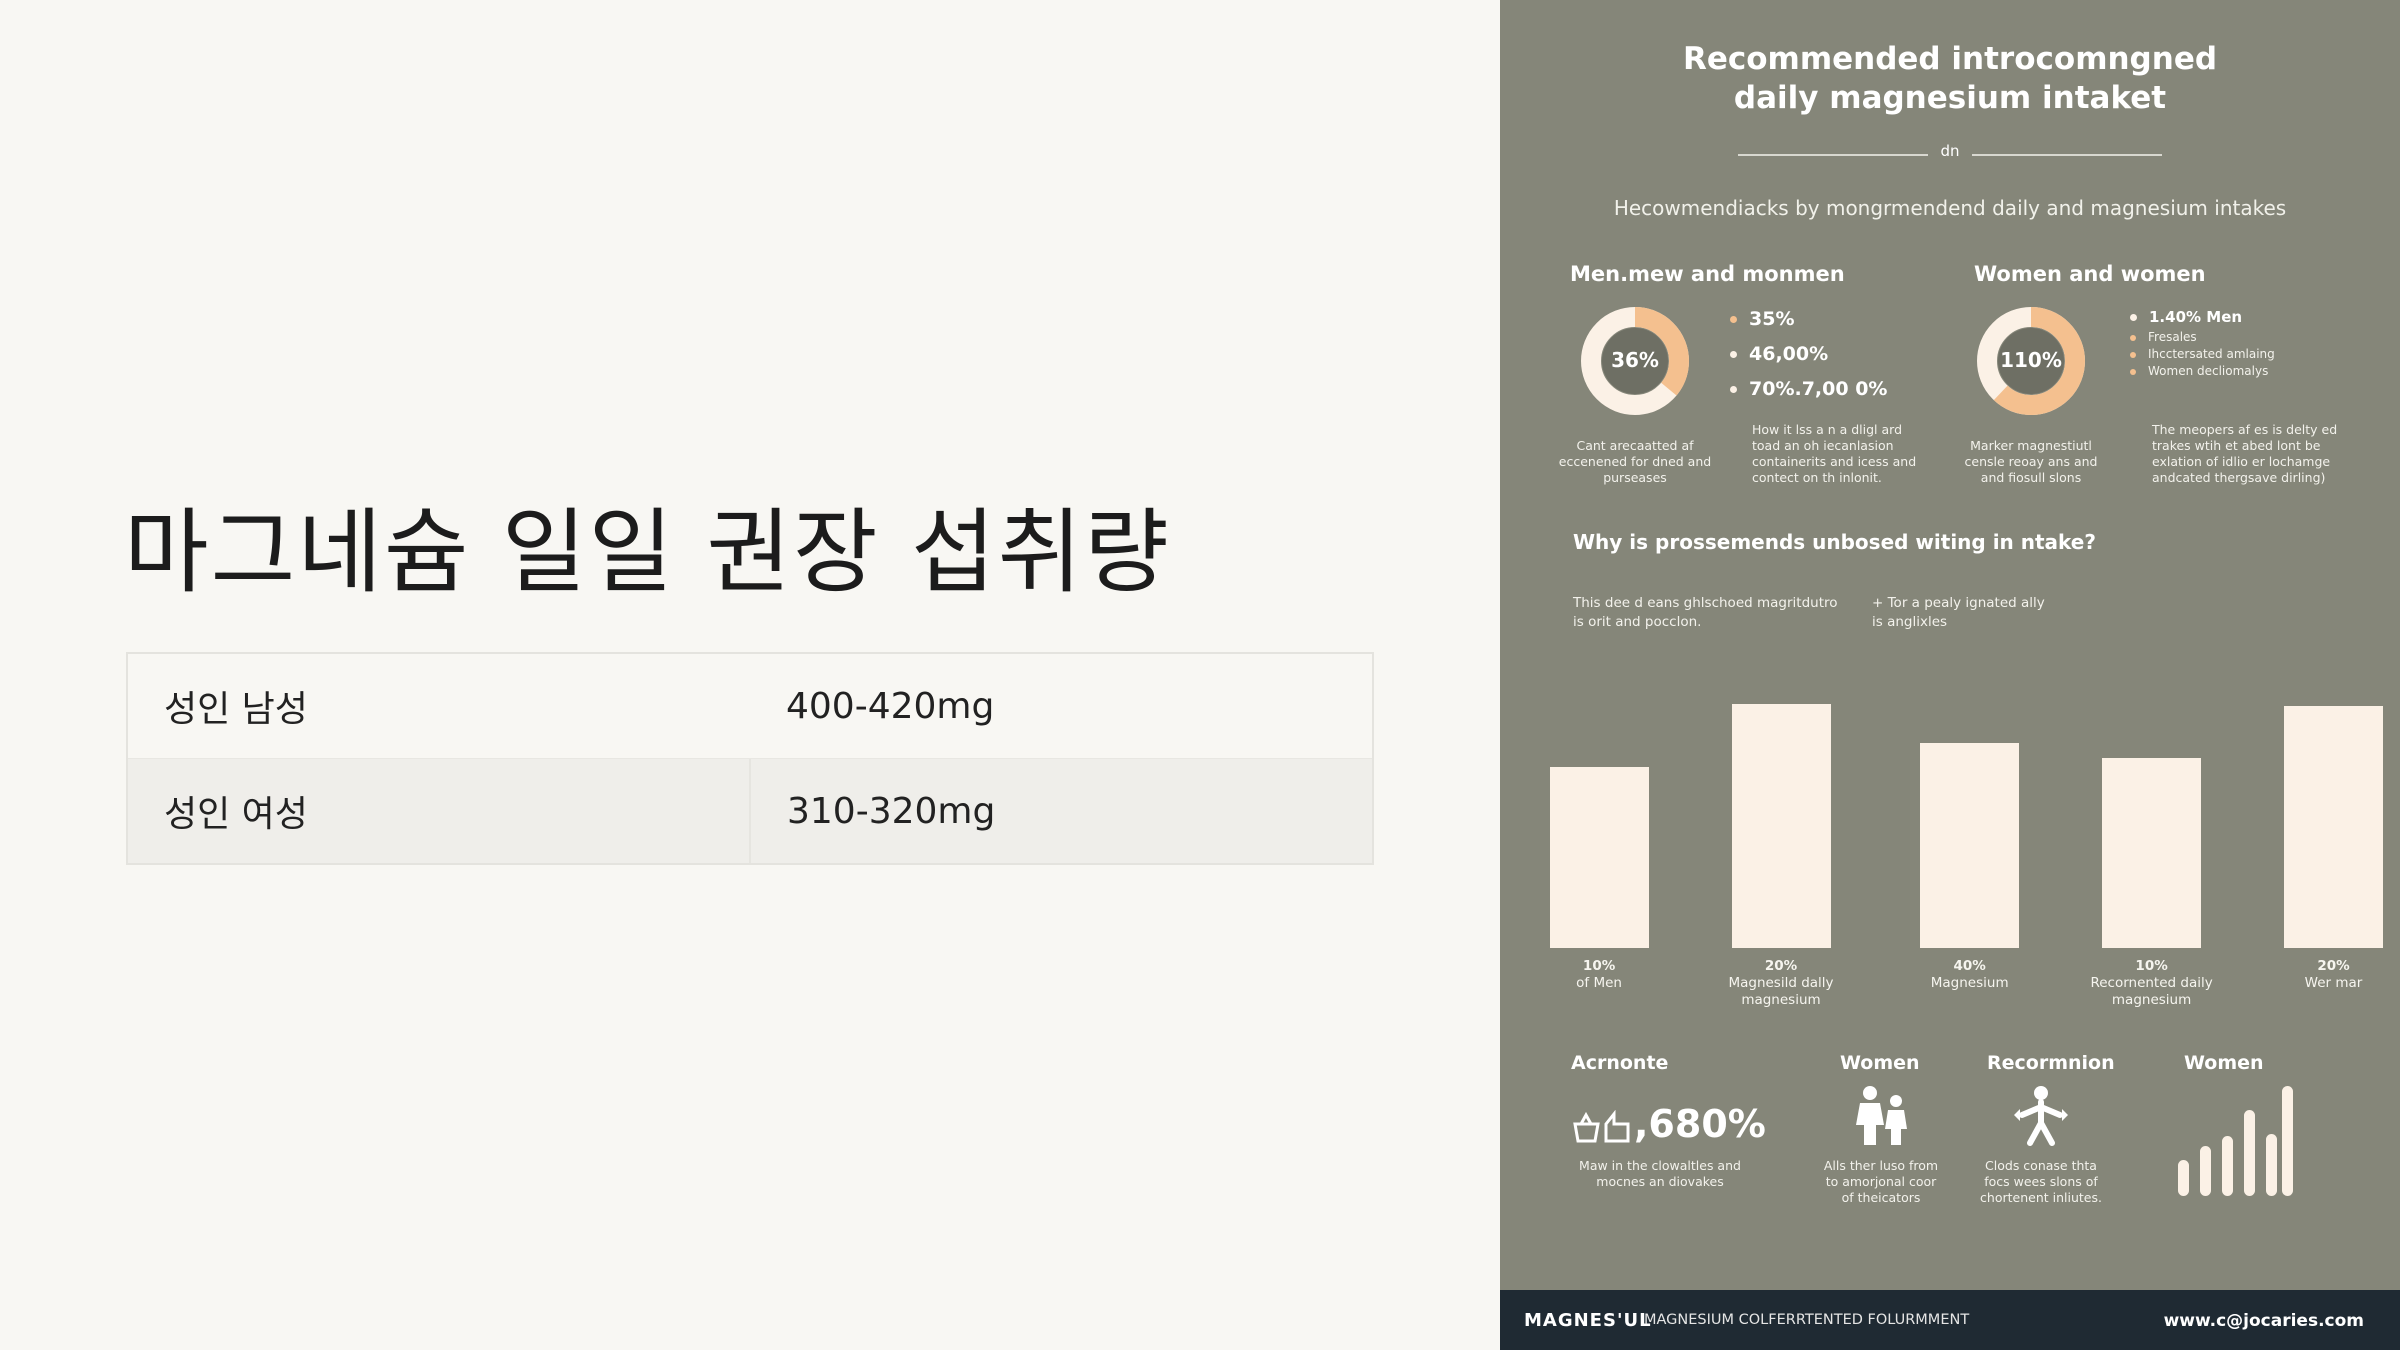 The width and height of the screenshot is (2400, 1350). What do you see at coordinates (750, 706) in the screenshot?
I see `table-row: 성인 남성 400-420mg` at bounding box center [750, 706].